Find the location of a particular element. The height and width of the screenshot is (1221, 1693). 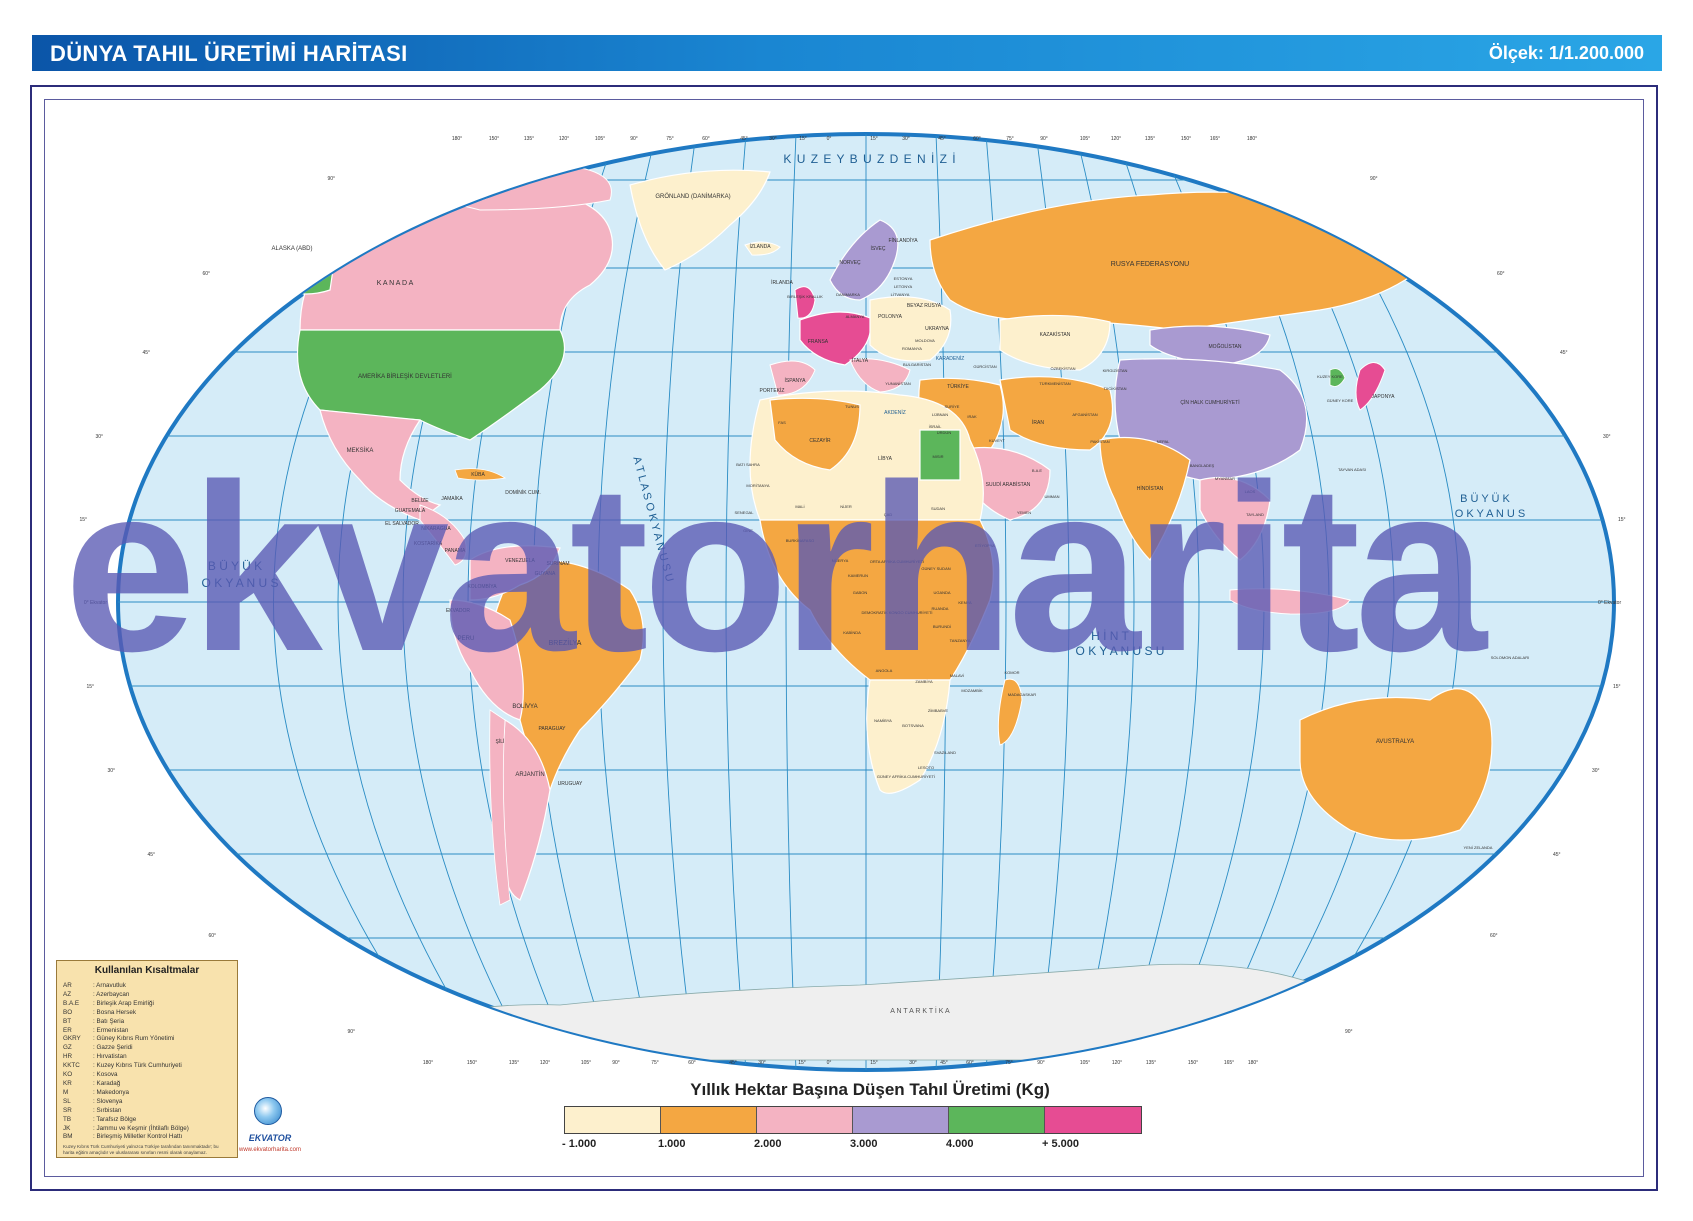

label-antarctica: A N T A R K T İ K A is located at coordinates (920, 1010).